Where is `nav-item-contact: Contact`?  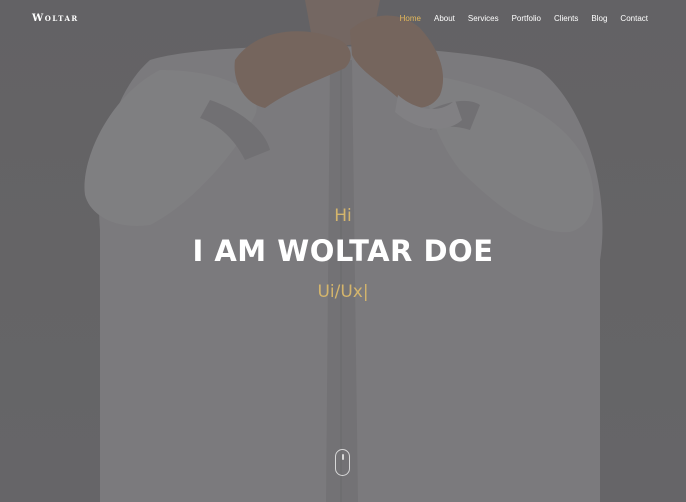 nav-item-contact: Contact is located at coordinates (634, 18).